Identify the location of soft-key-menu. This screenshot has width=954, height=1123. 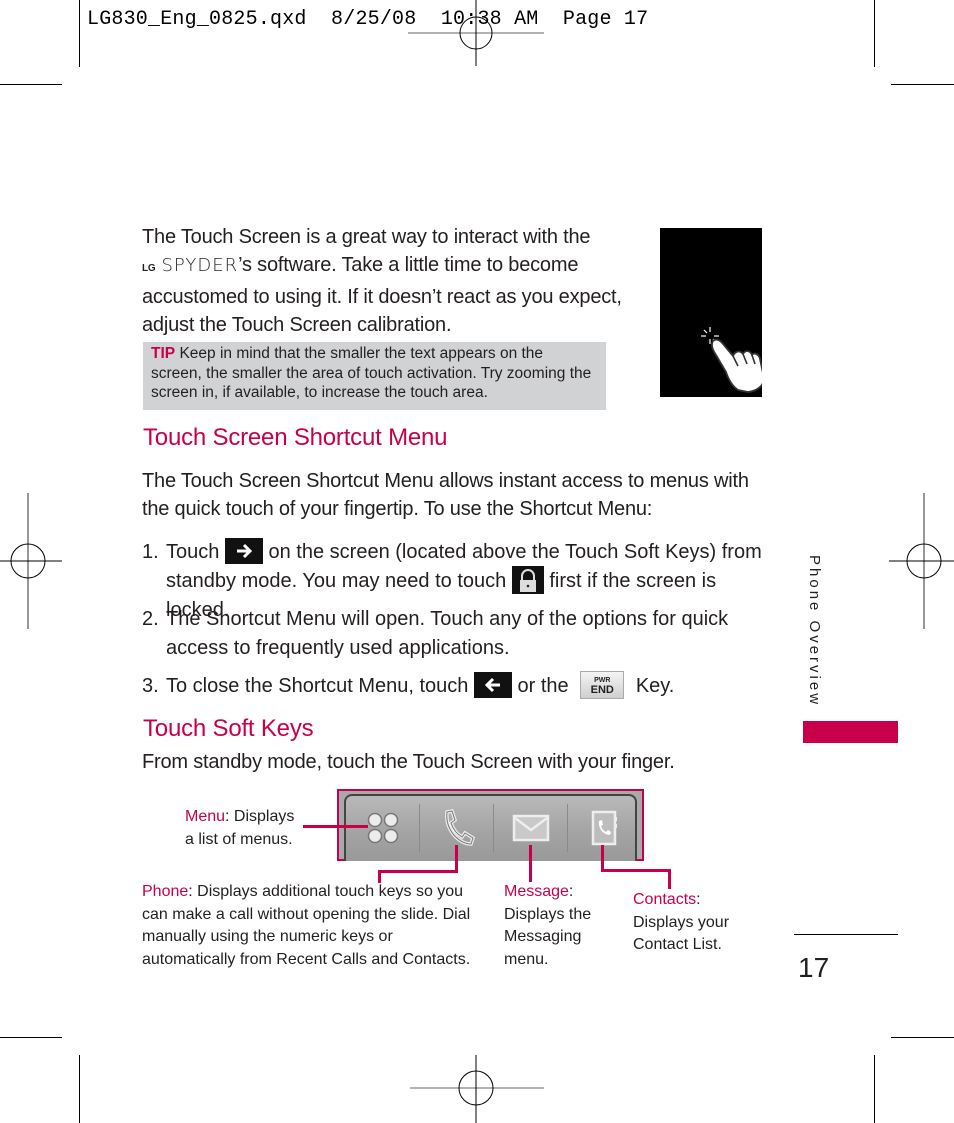
(382, 828).